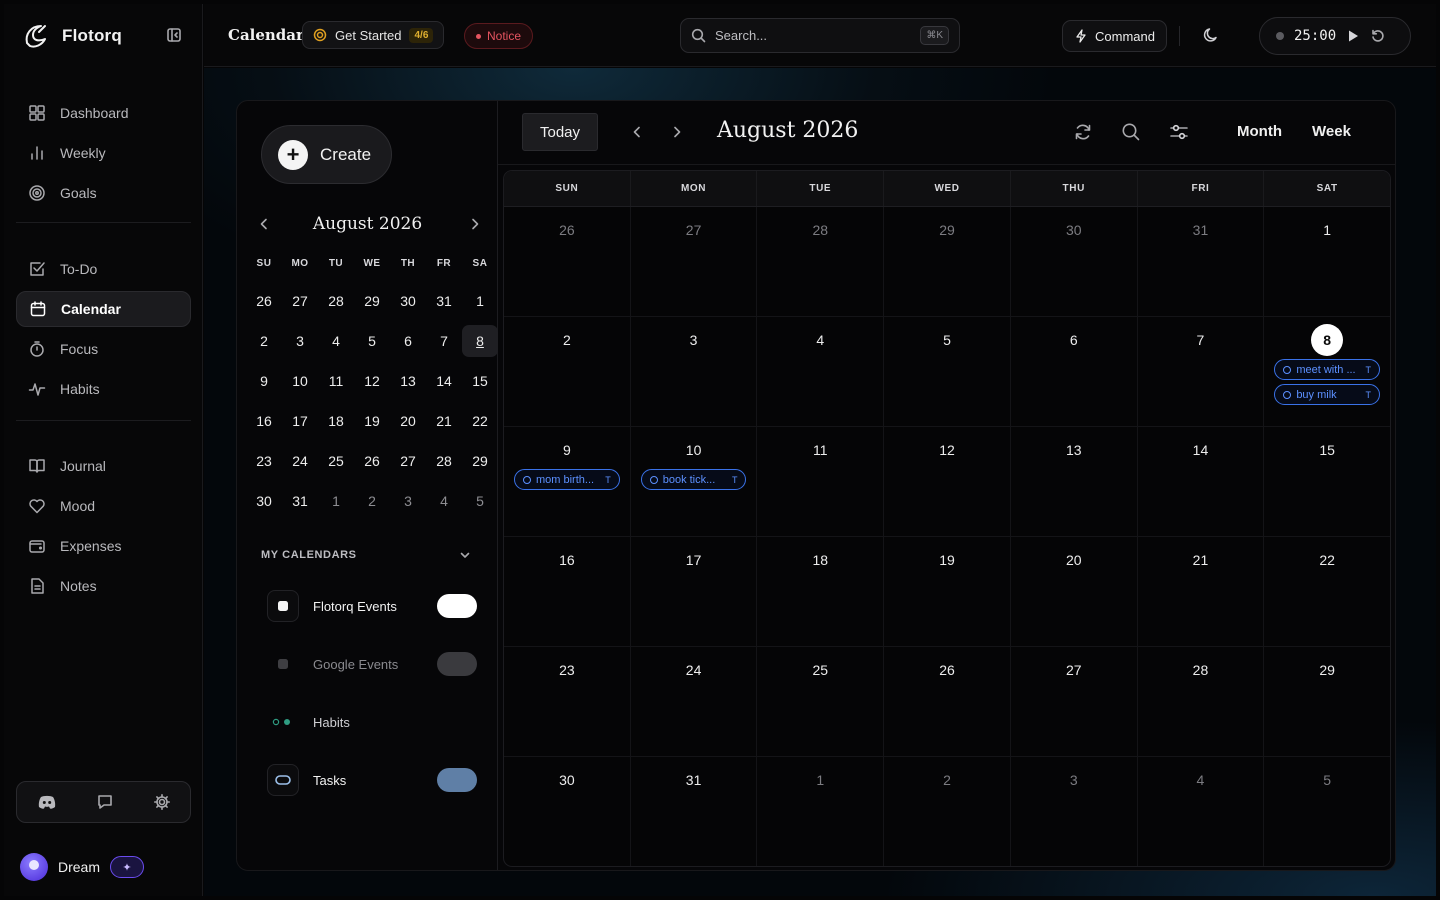  Describe the element at coordinates (475, 224) in the screenshot. I see `mini-next-month-icon` at that location.